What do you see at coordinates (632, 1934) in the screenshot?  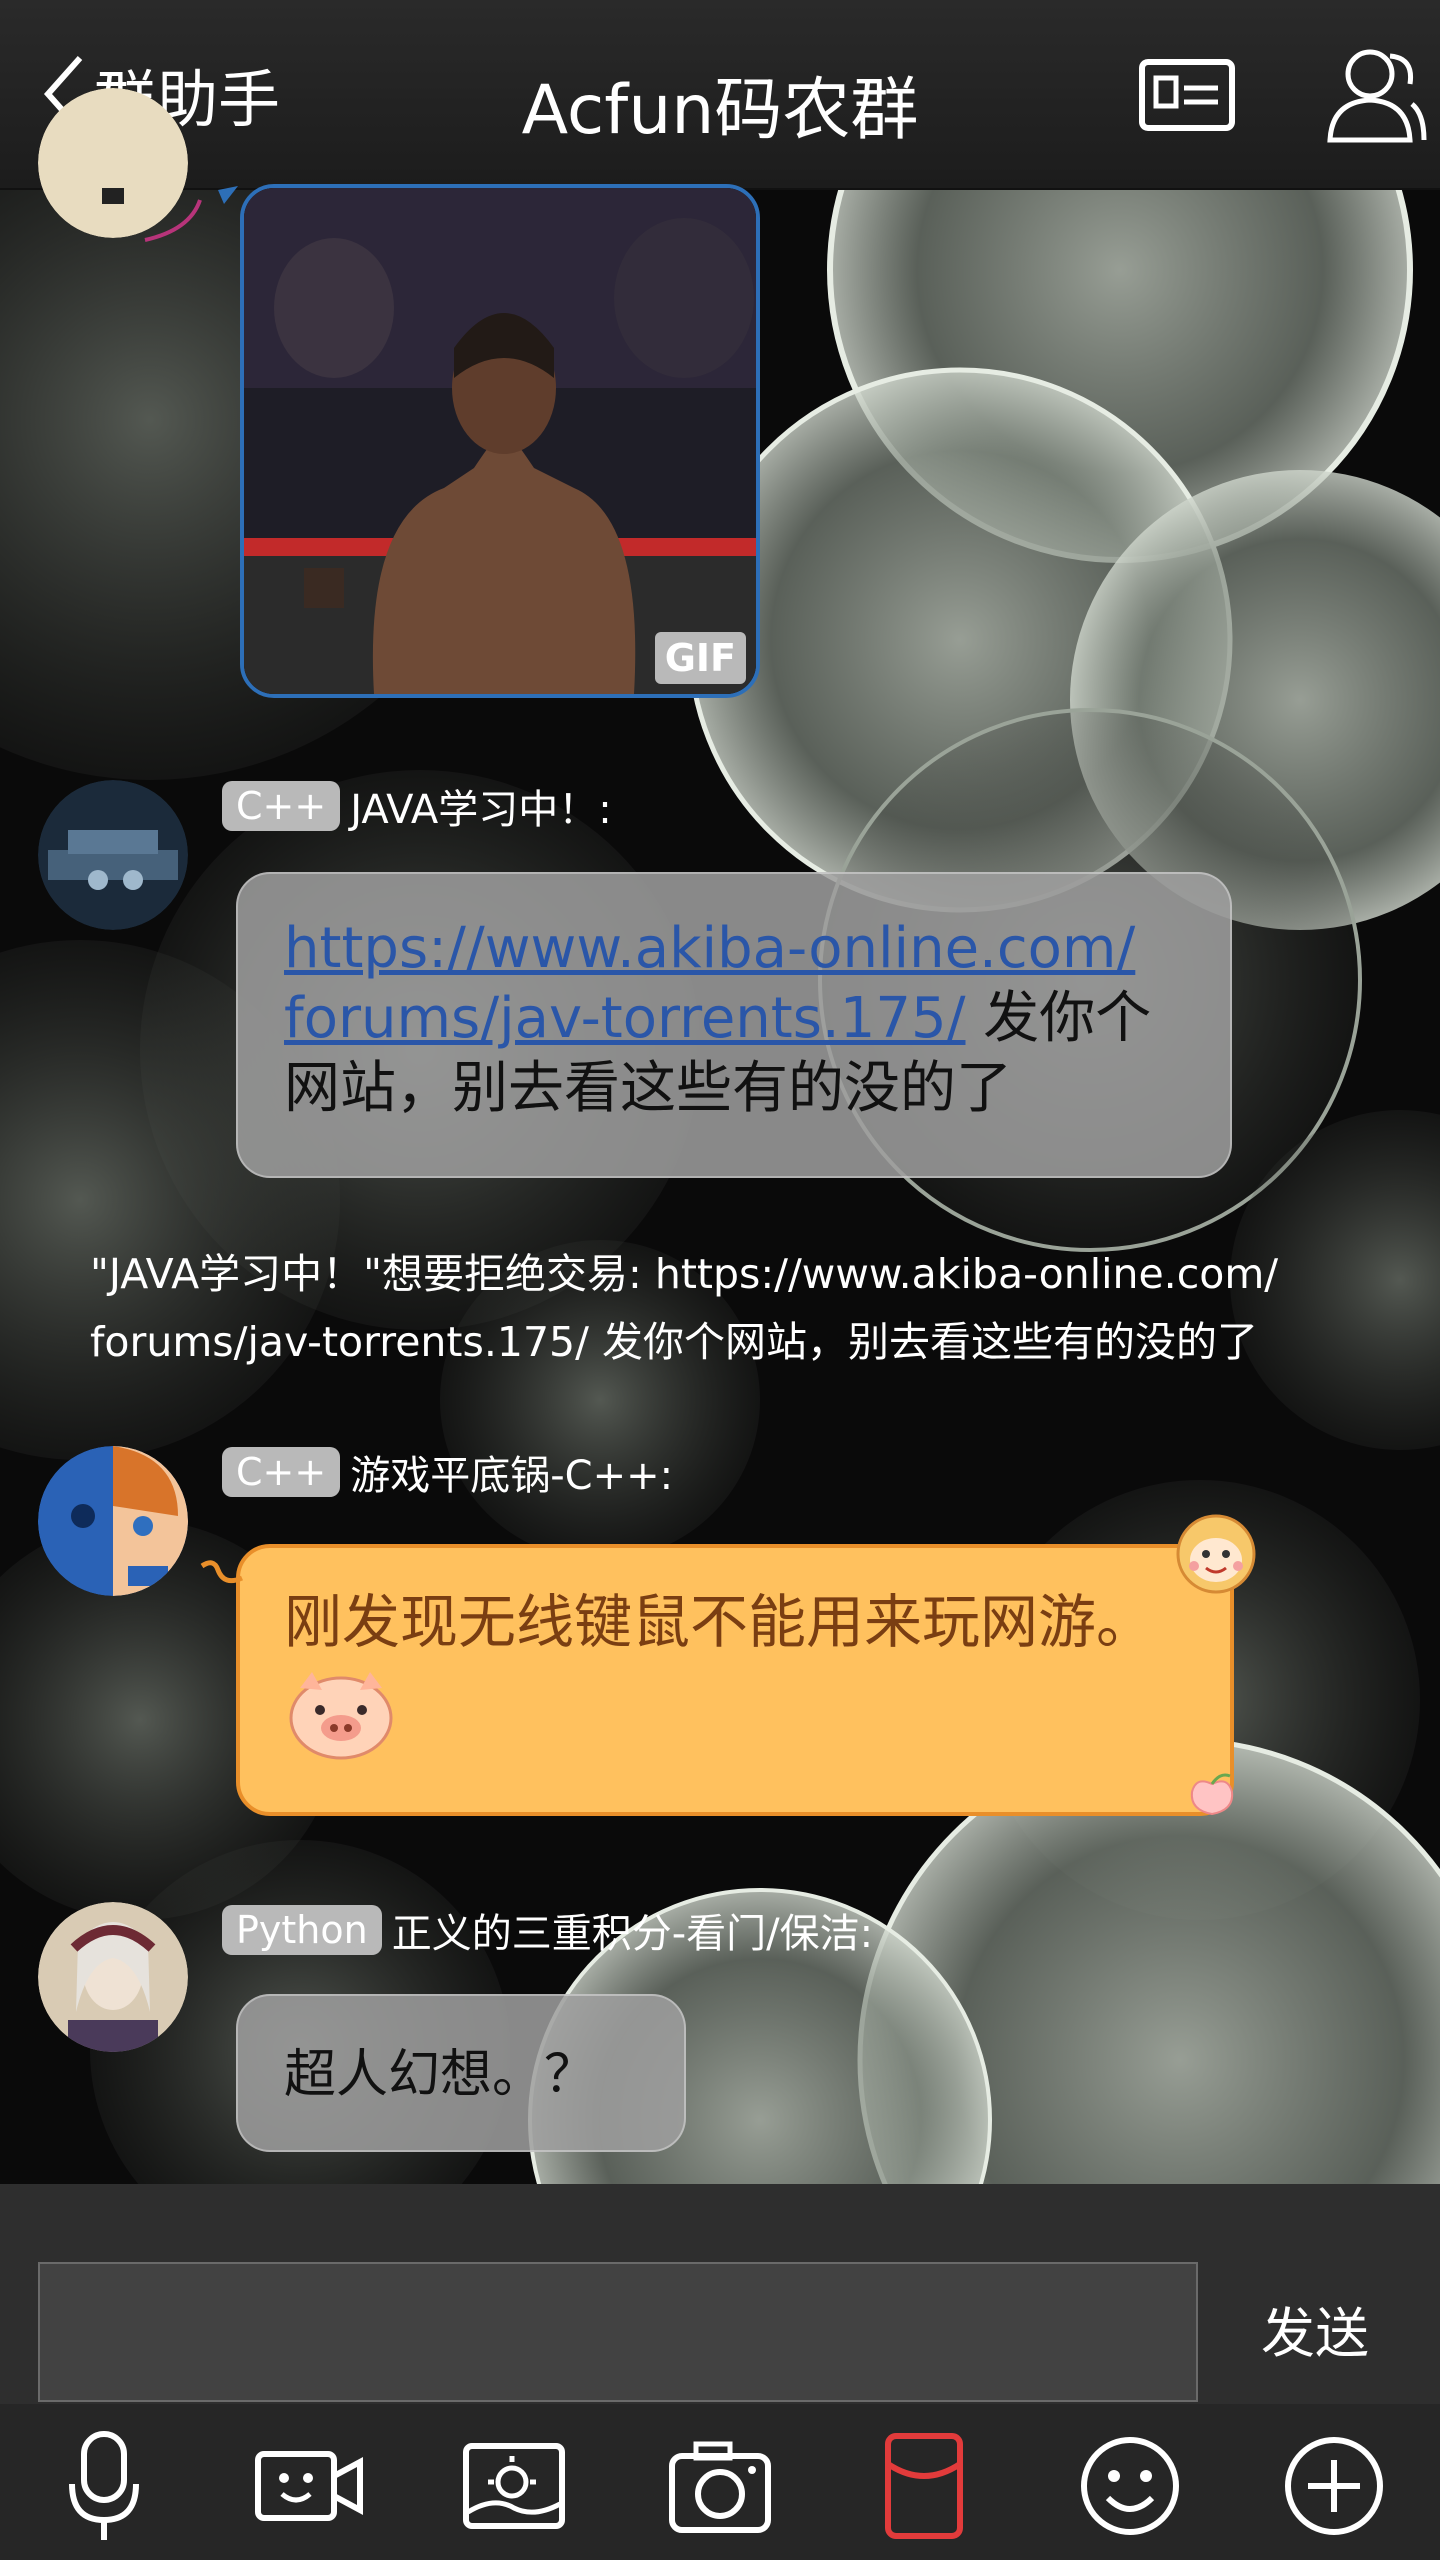 I see `sender-name: 正义的三重积分-看门/保洁:` at bounding box center [632, 1934].